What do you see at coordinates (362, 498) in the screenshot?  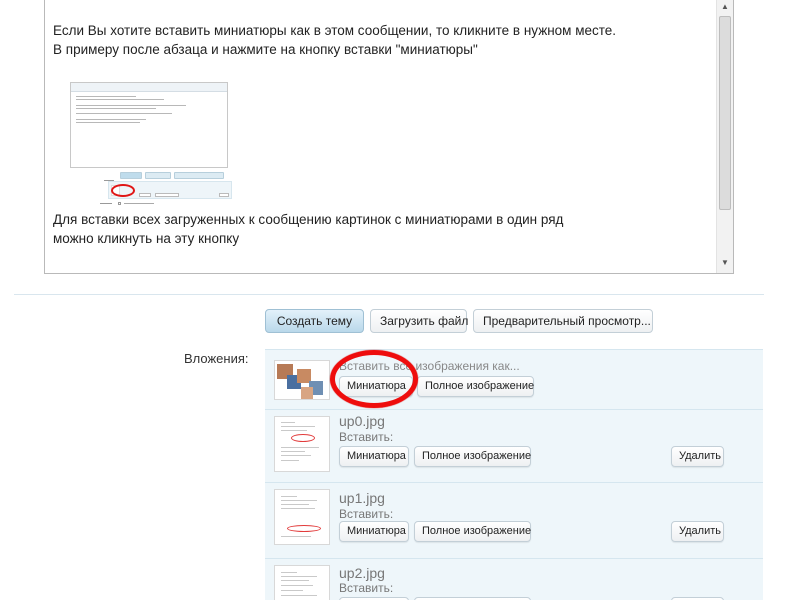 I see `attachment-filename: up1.jpg` at bounding box center [362, 498].